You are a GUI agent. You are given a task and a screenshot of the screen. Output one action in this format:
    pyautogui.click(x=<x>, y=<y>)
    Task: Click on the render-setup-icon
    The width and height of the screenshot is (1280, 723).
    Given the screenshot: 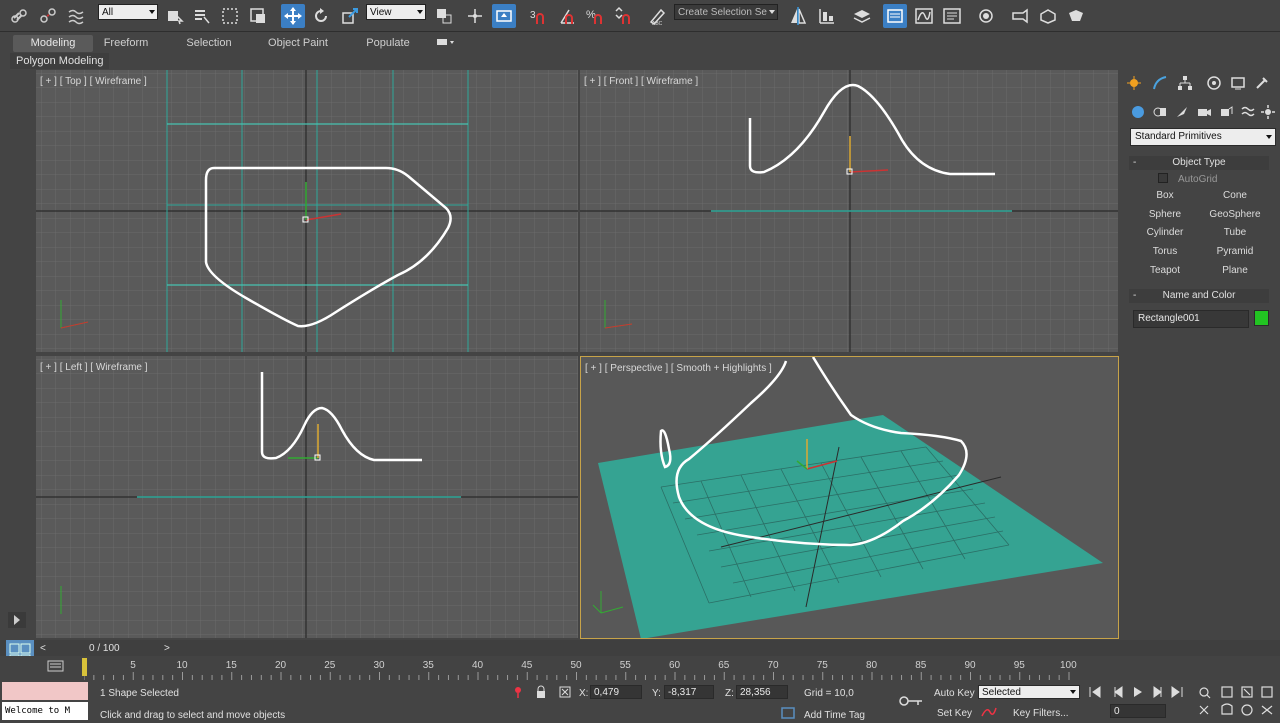 What is the action you would take?
    pyautogui.click(x=1020, y=16)
    